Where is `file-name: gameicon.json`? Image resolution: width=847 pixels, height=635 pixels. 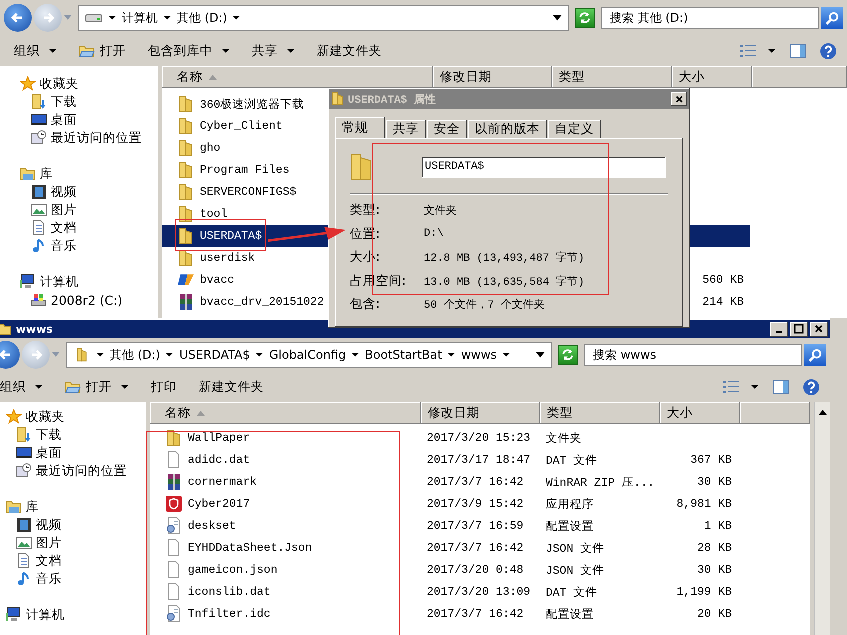
file-name: gameicon.json is located at coordinates (233, 570).